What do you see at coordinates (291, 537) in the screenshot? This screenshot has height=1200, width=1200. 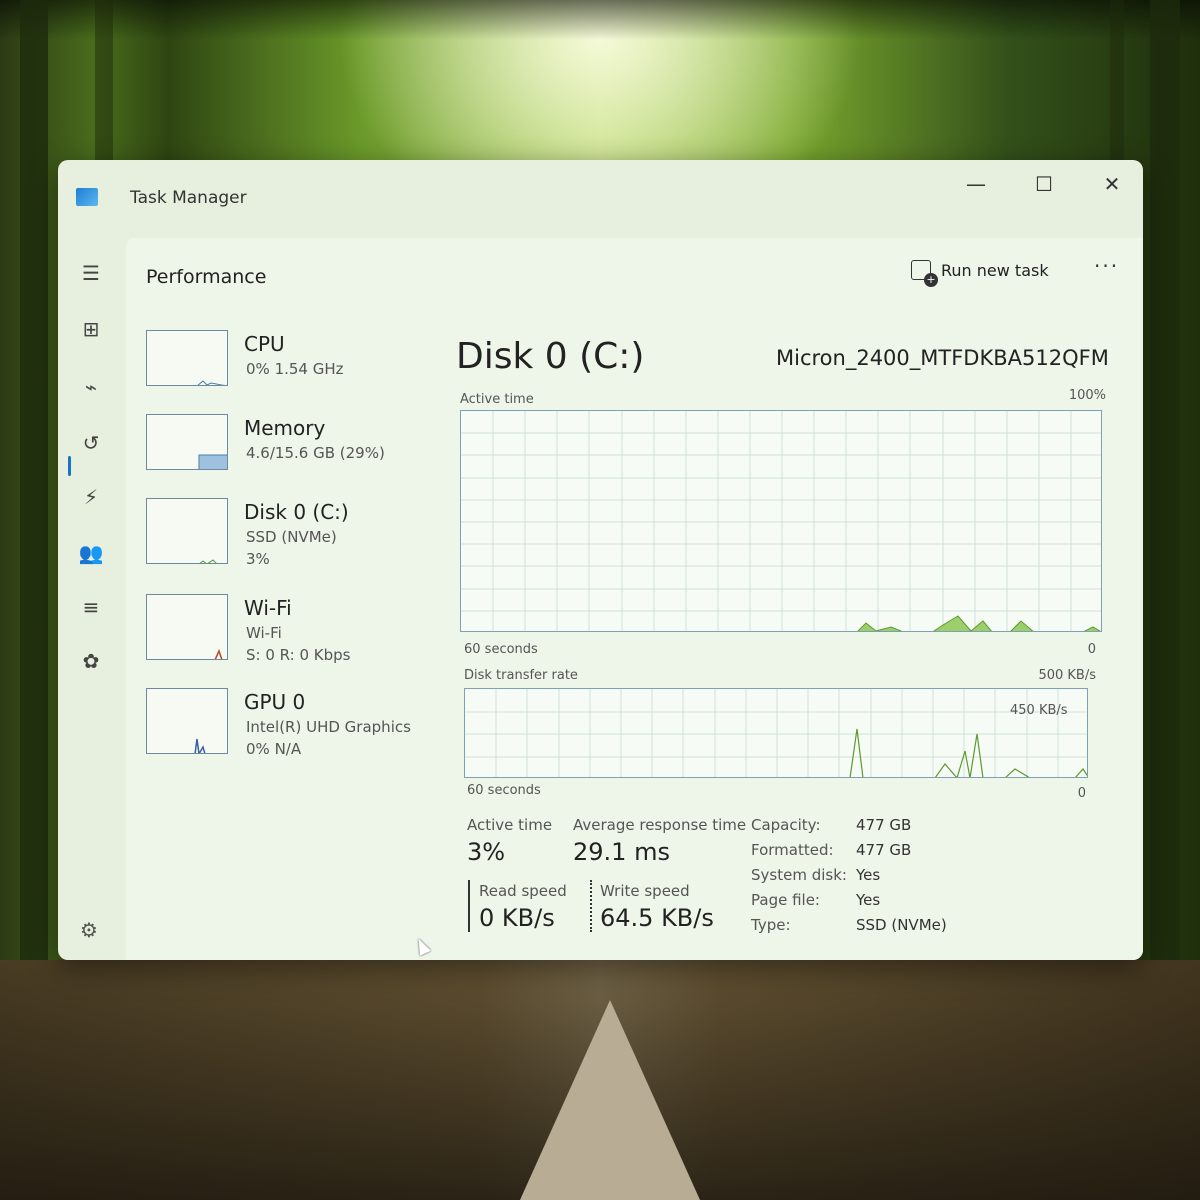 I see `resource-detail: SSD (NVMe)` at bounding box center [291, 537].